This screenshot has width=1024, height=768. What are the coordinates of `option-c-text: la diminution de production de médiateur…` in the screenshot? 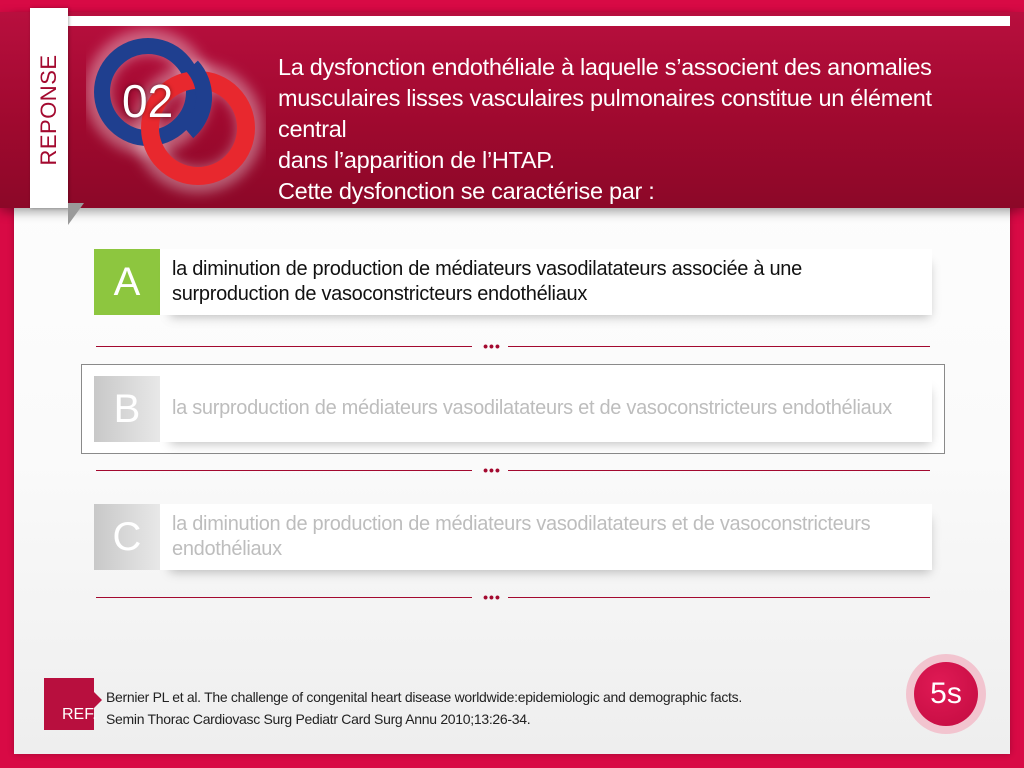 It's located at (521, 536).